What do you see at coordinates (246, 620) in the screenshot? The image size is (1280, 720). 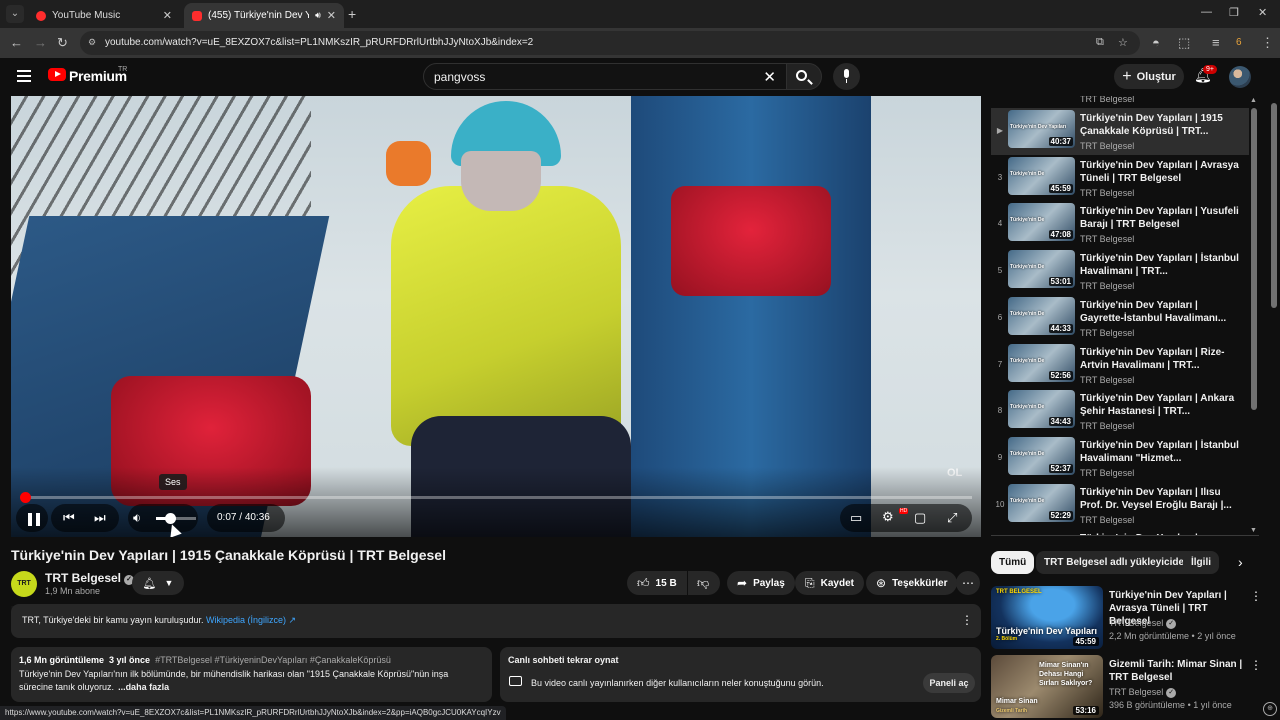 I see `wikipedia-link: Wikipedia (İngilizce)` at bounding box center [246, 620].